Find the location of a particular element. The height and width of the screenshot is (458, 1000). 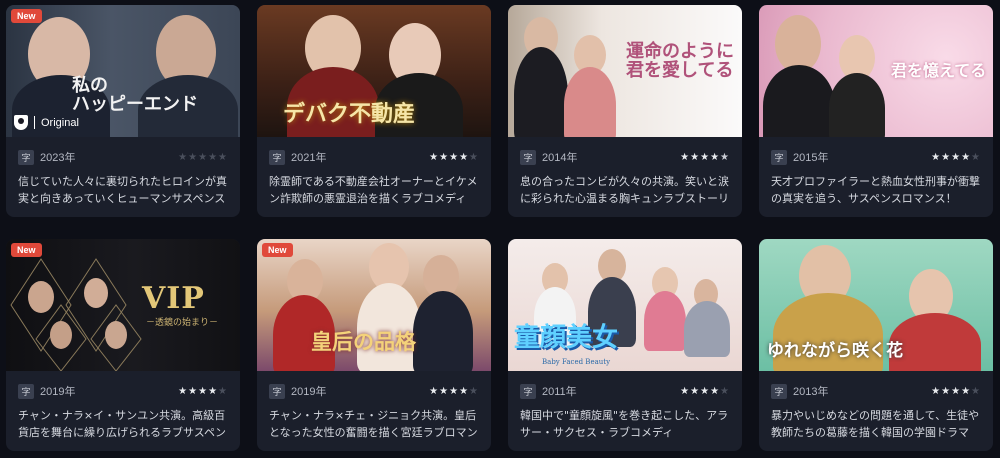

thumbnail: デバク不動産 is located at coordinates (374, 71).